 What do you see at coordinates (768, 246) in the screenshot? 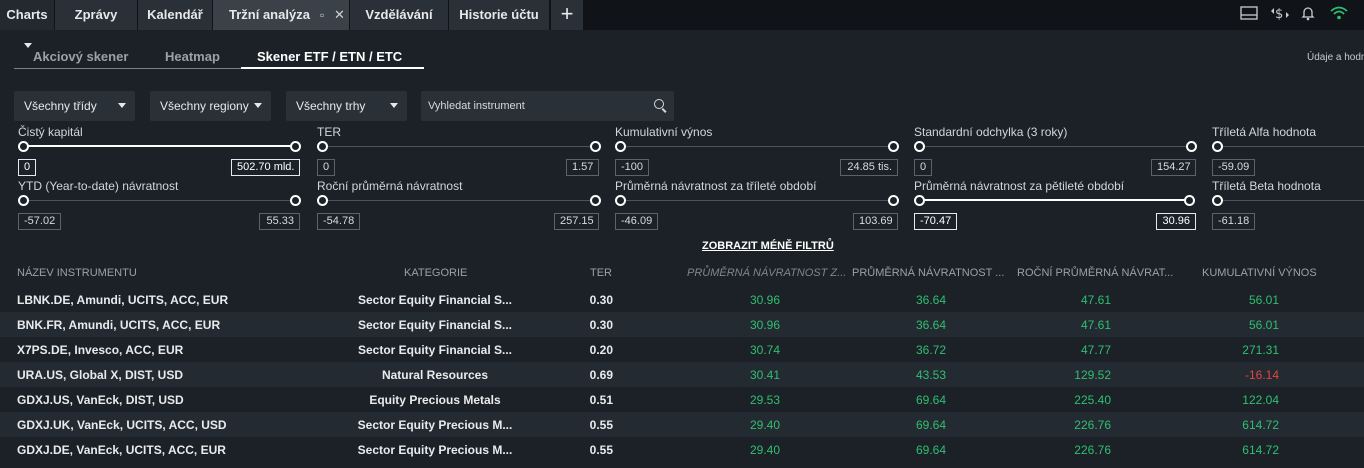
I see `toggle-filters-link: ZOBRAZIT MÉNĚ FILTRŮ` at bounding box center [768, 246].